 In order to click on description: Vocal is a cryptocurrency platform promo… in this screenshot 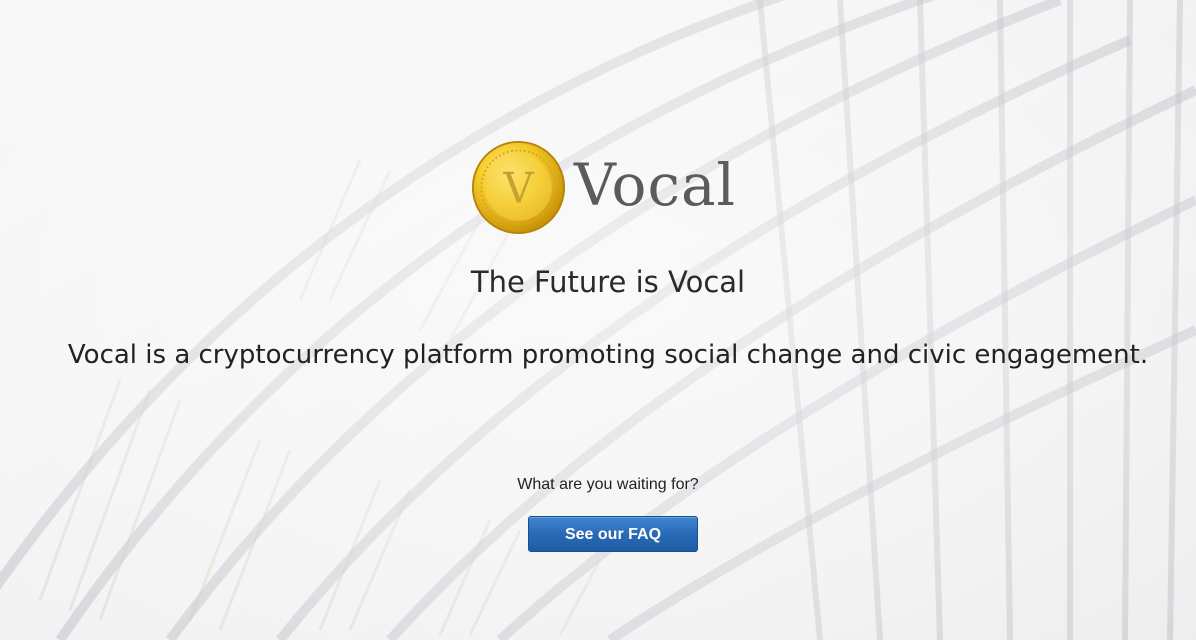, I will do `click(608, 355)`.